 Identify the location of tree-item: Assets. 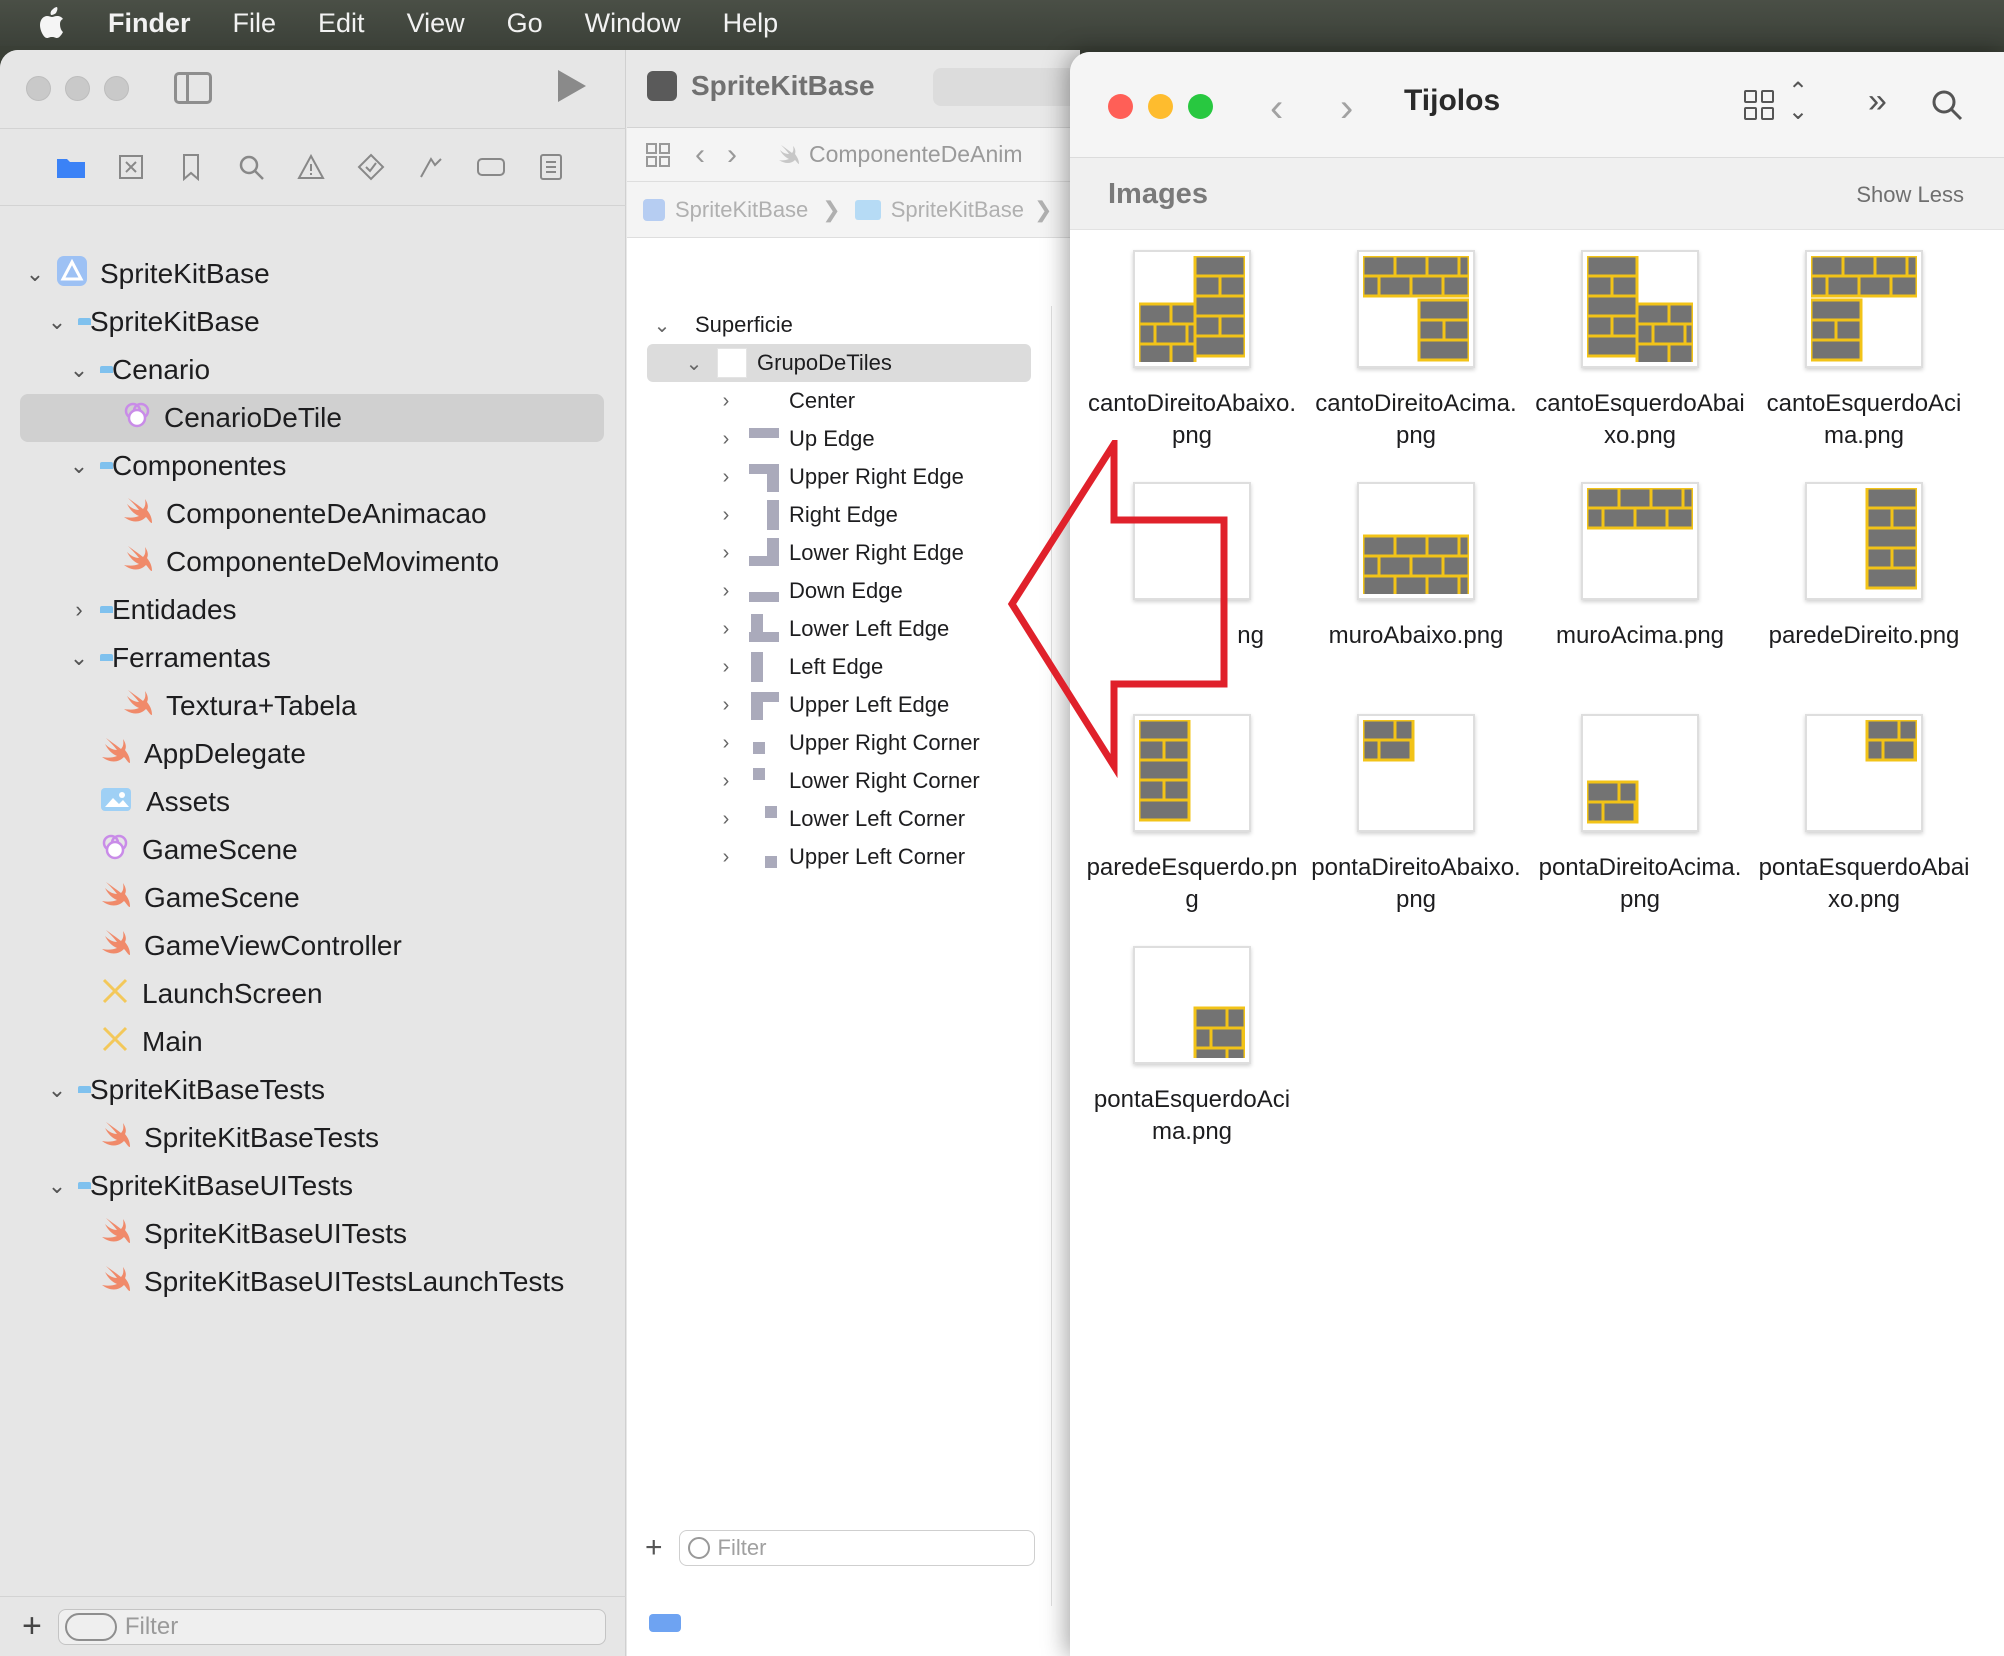
(313, 802).